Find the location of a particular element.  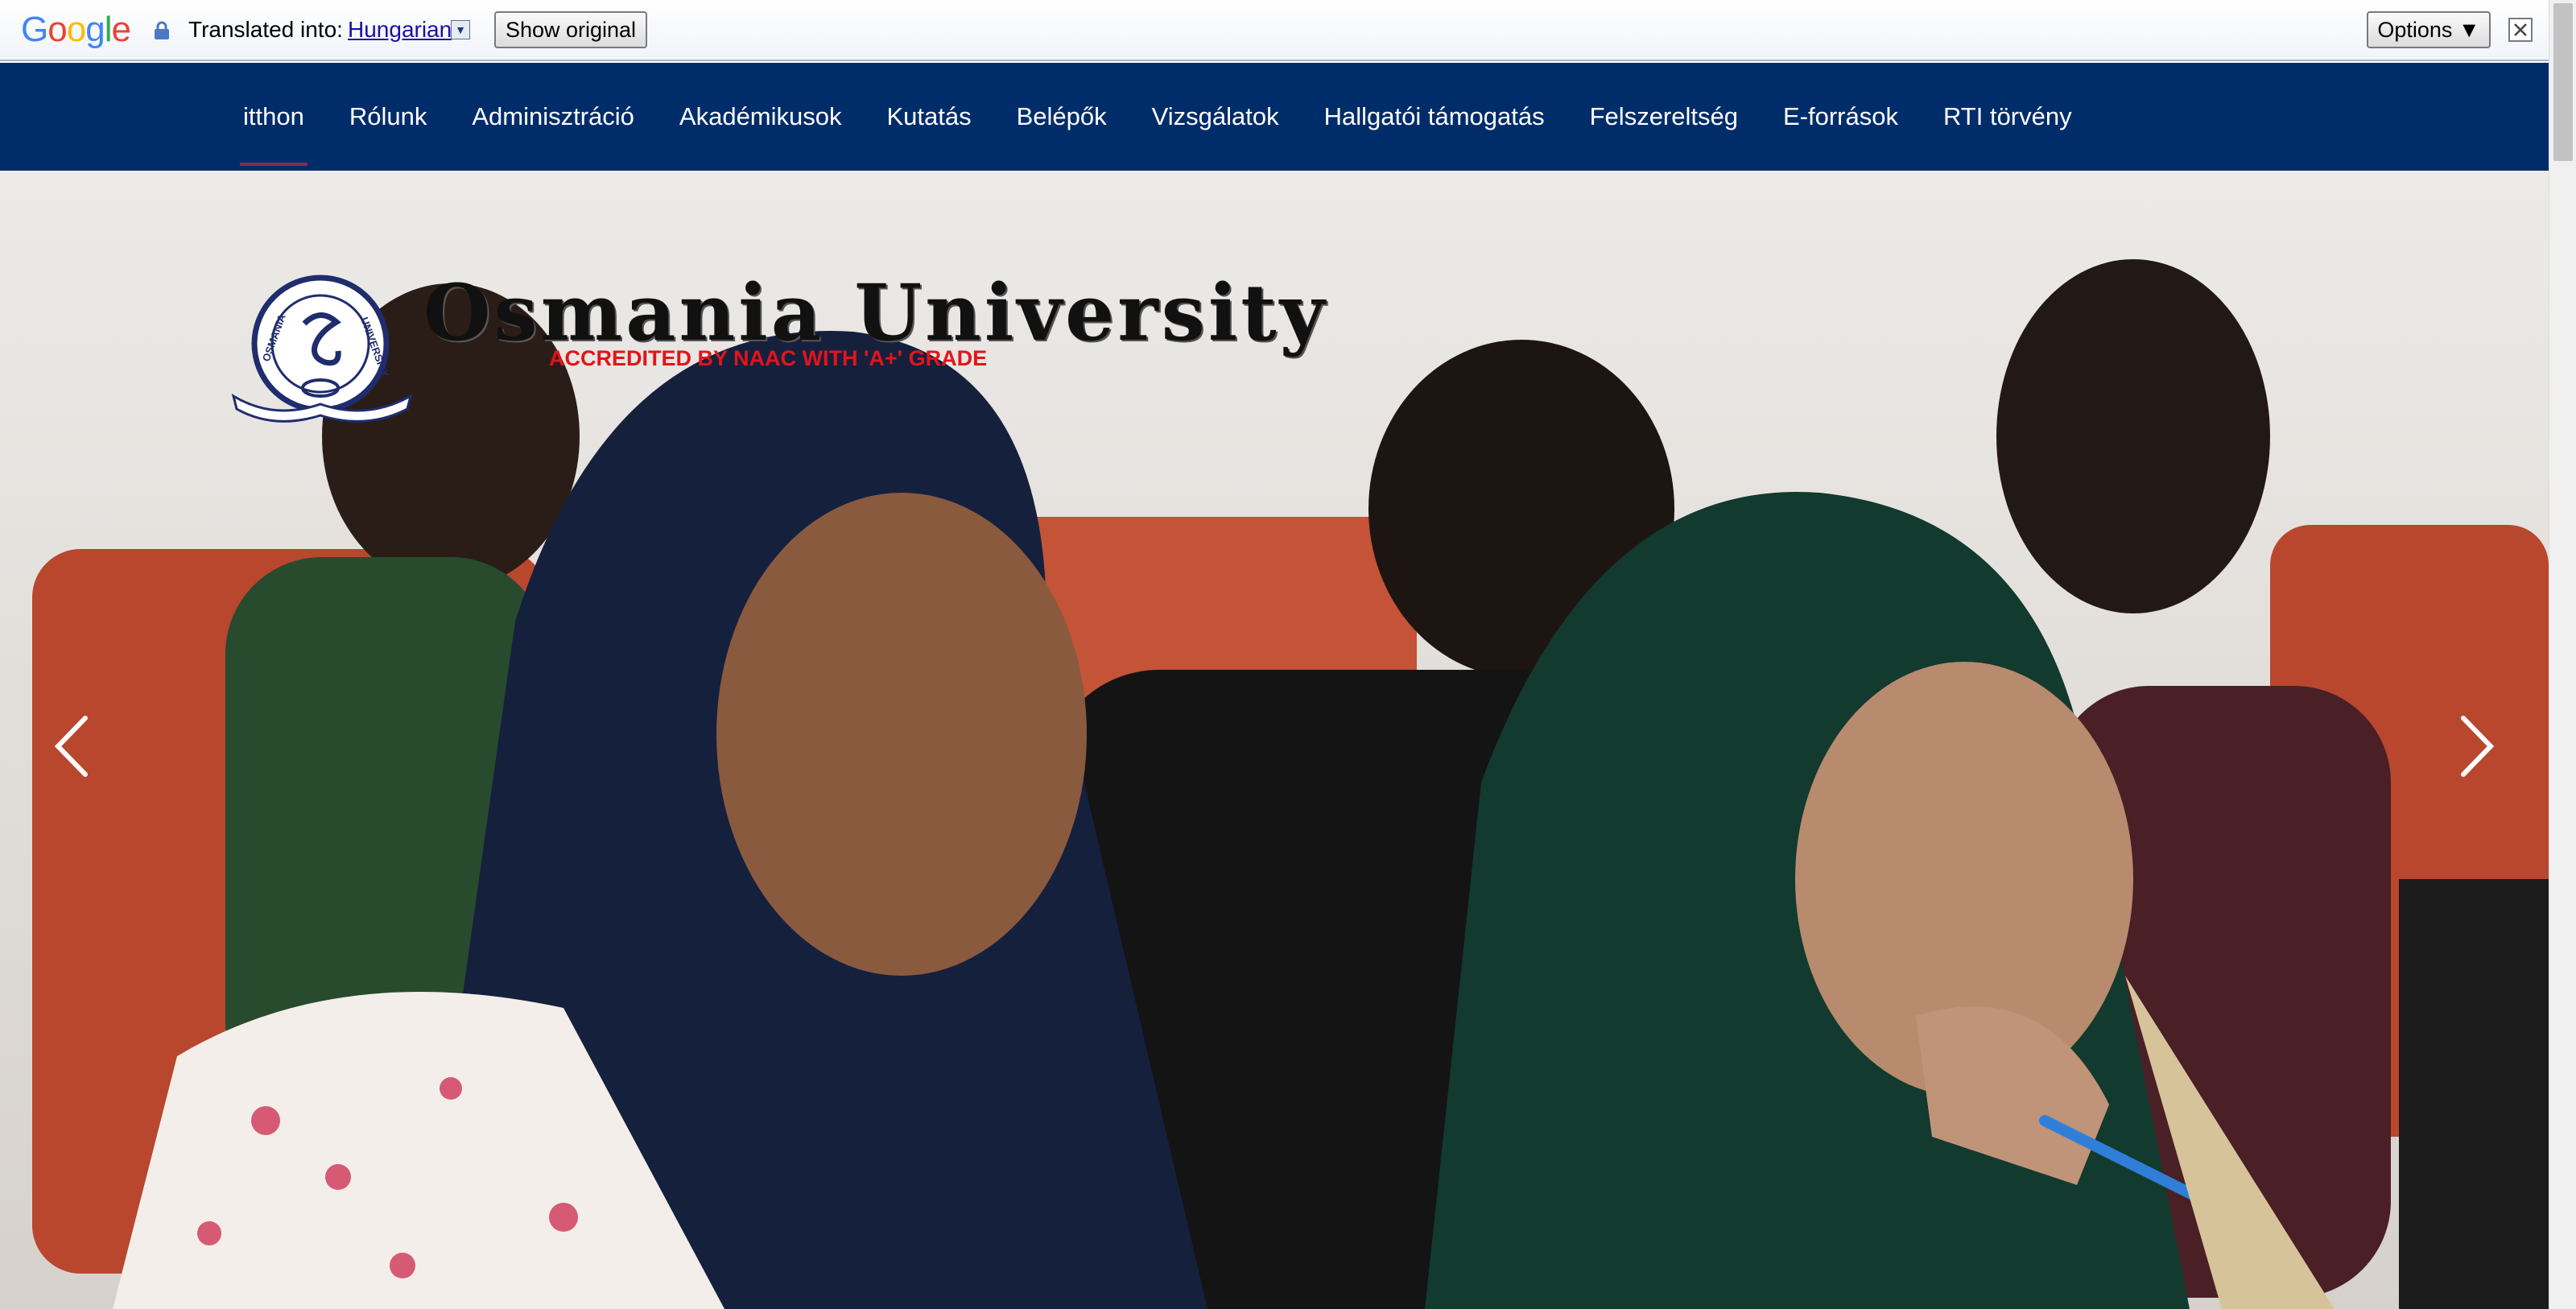

nav-item-rti-törvény: RTI törvény is located at coordinates (2008, 117).